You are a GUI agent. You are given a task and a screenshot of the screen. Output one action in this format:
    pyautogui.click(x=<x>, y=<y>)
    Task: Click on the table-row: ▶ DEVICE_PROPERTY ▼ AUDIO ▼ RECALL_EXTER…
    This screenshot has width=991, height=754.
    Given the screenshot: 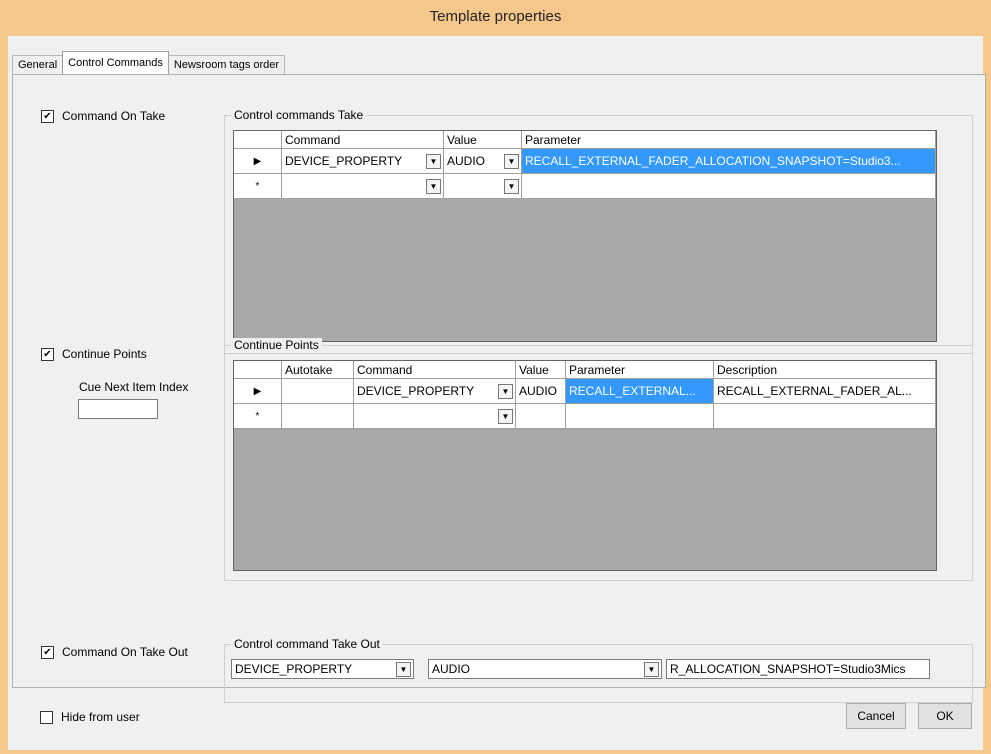 What is the action you would take?
    pyautogui.click(x=585, y=161)
    